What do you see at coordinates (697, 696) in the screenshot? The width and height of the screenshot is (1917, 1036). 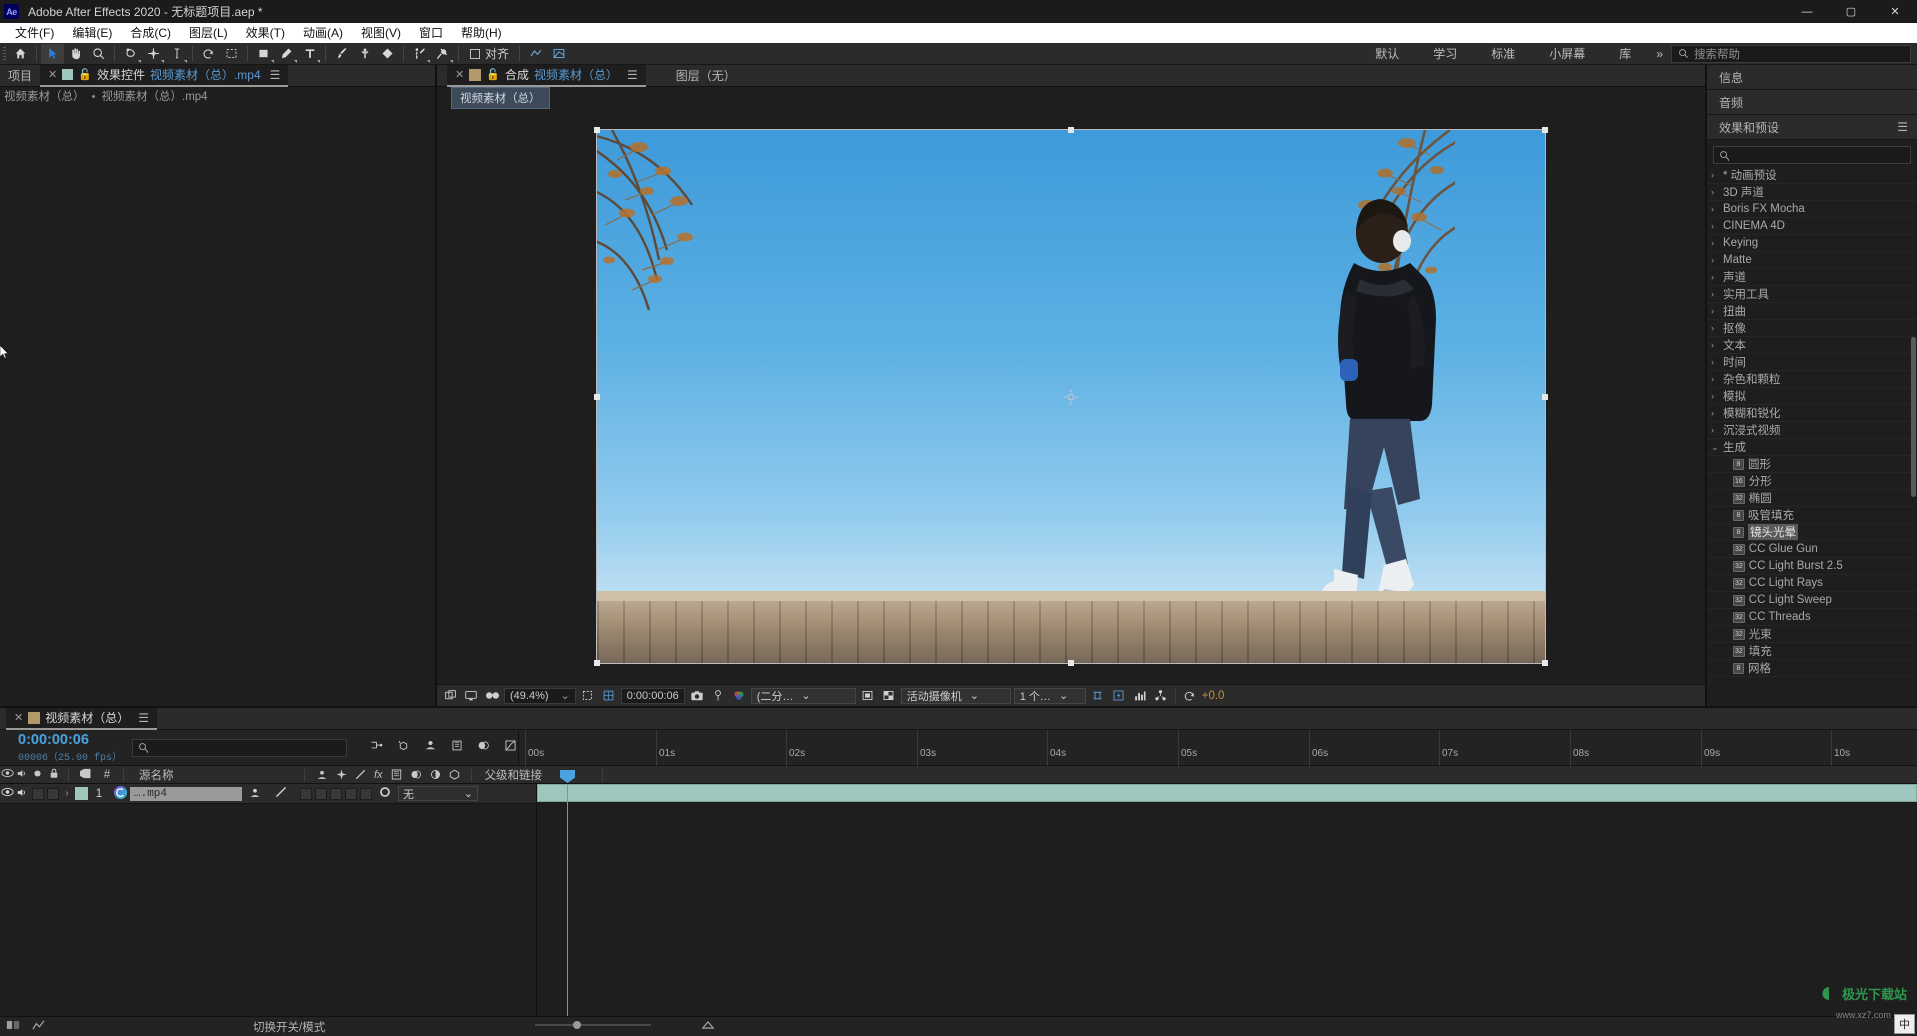 I see `snapshot-camera-icon` at bounding box center [697, 696].